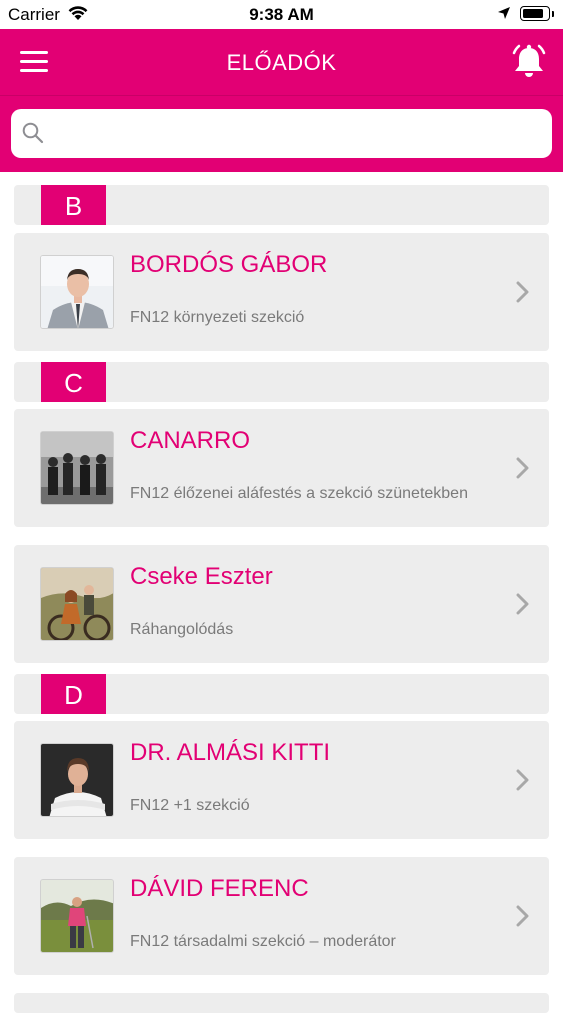  I want to click on status-time: 9:38 AM, so click(281, 14).